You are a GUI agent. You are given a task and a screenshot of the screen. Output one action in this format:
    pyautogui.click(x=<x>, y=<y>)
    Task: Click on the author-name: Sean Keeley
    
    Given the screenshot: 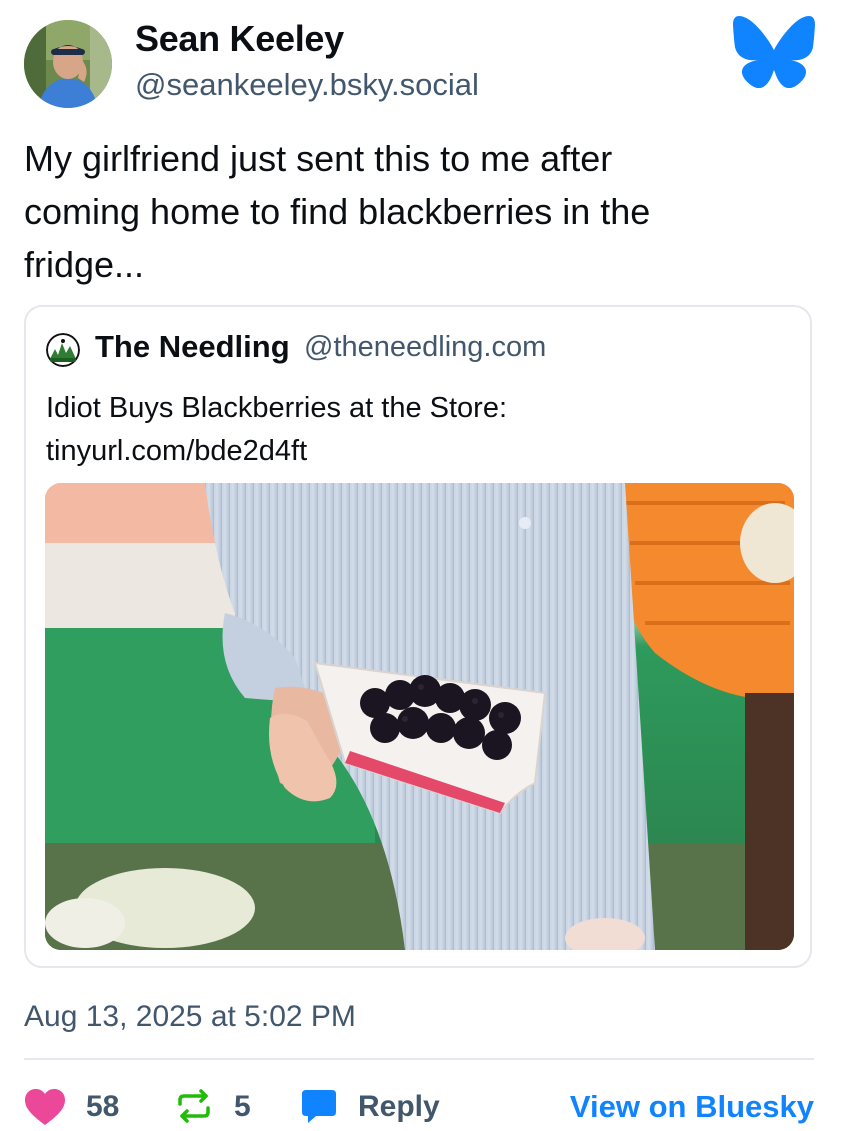 What is the action you would take?
    pyautogui.click(x=239, y=39)
    